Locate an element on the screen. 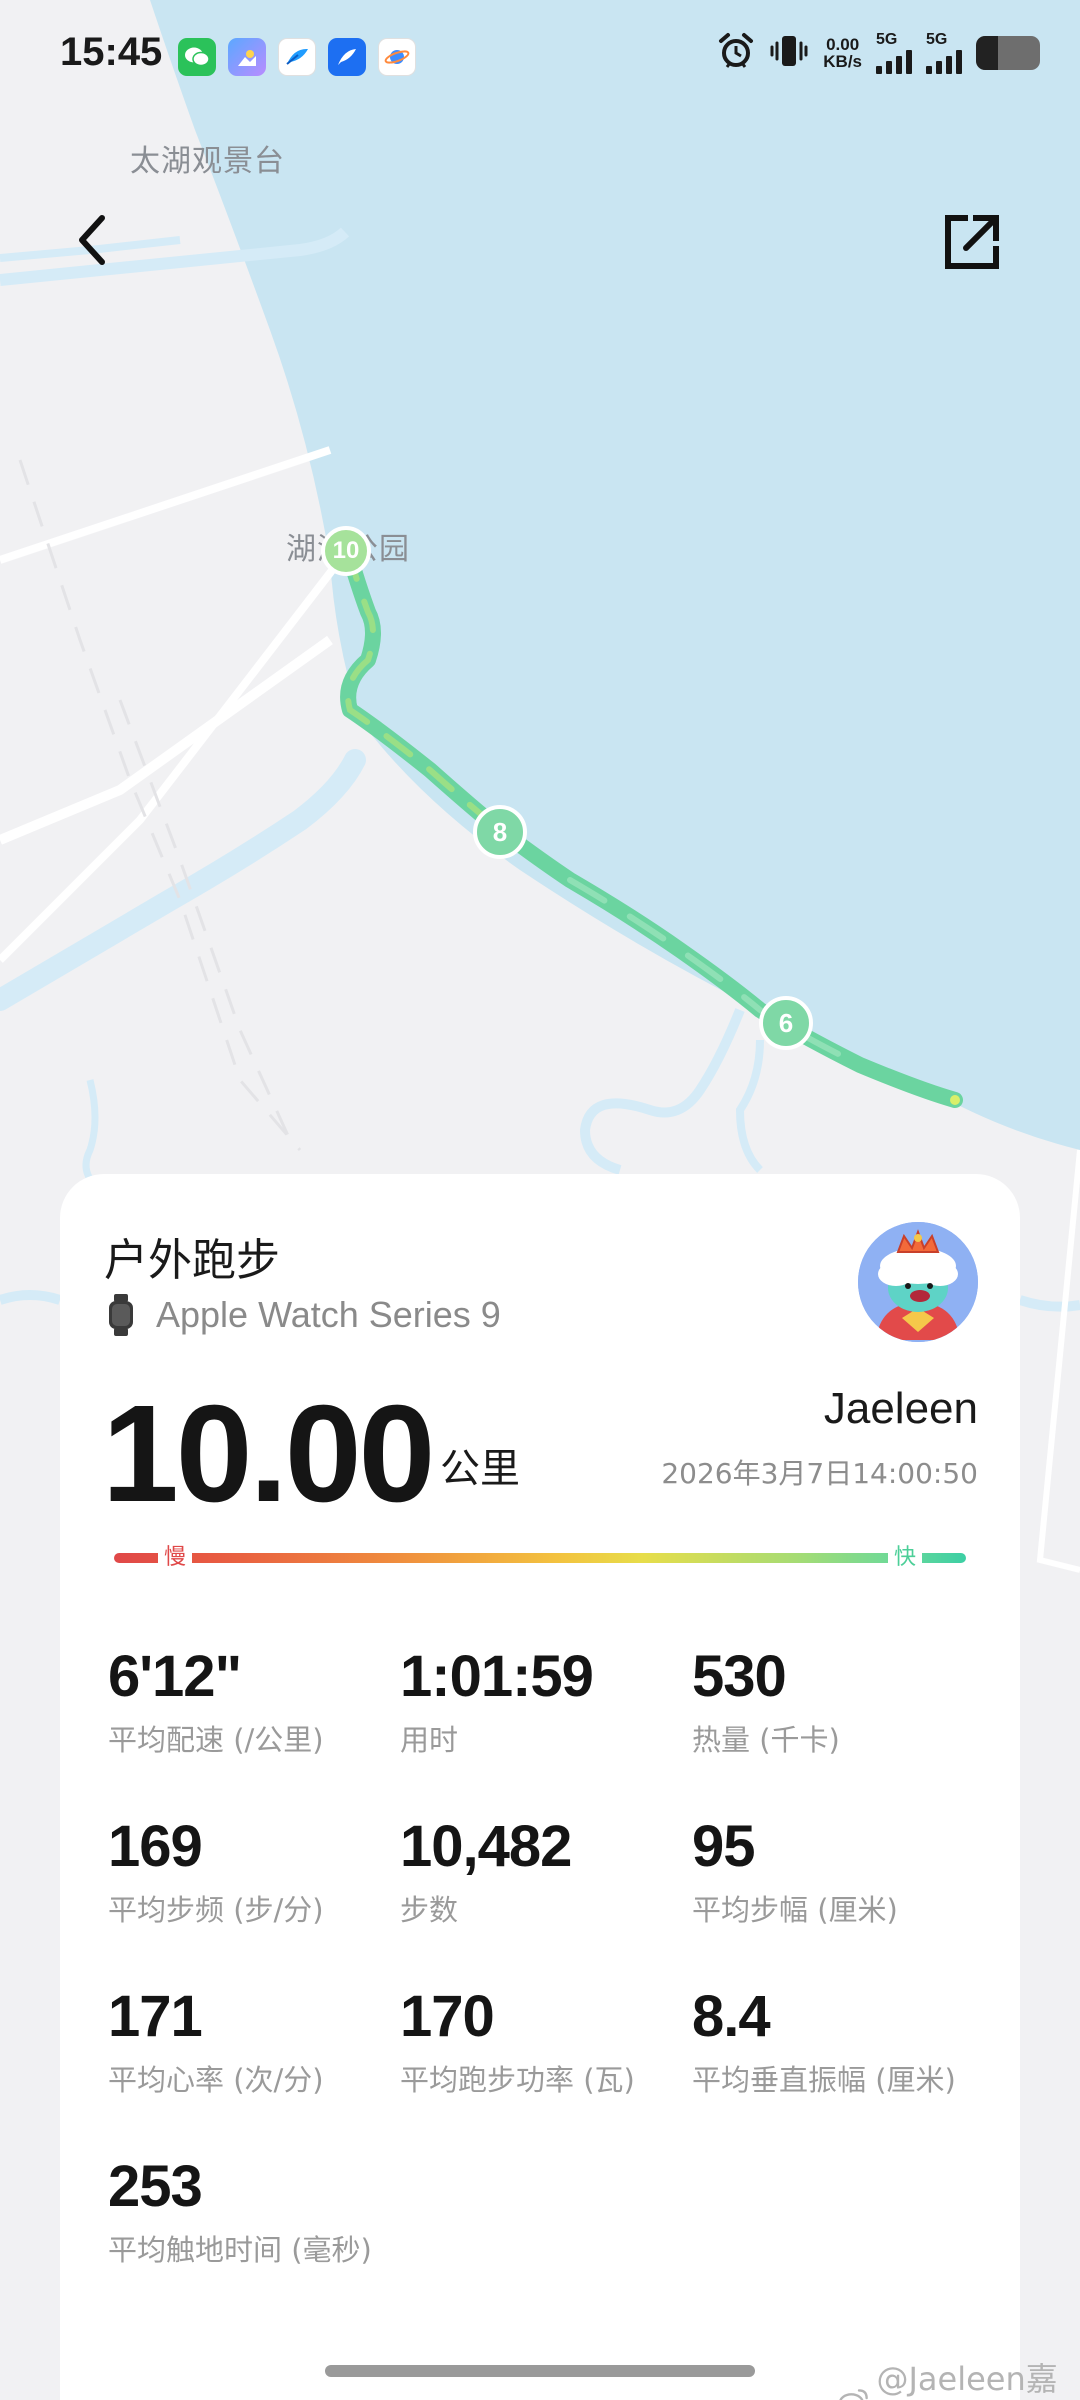 This screenshot has width=1080, height=2400. feather-app-icon is located at coordinates (297, 57).